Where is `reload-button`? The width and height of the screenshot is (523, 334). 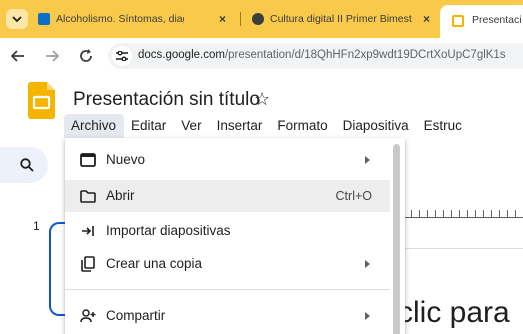 reload-button is located at coordinates (86, 56).